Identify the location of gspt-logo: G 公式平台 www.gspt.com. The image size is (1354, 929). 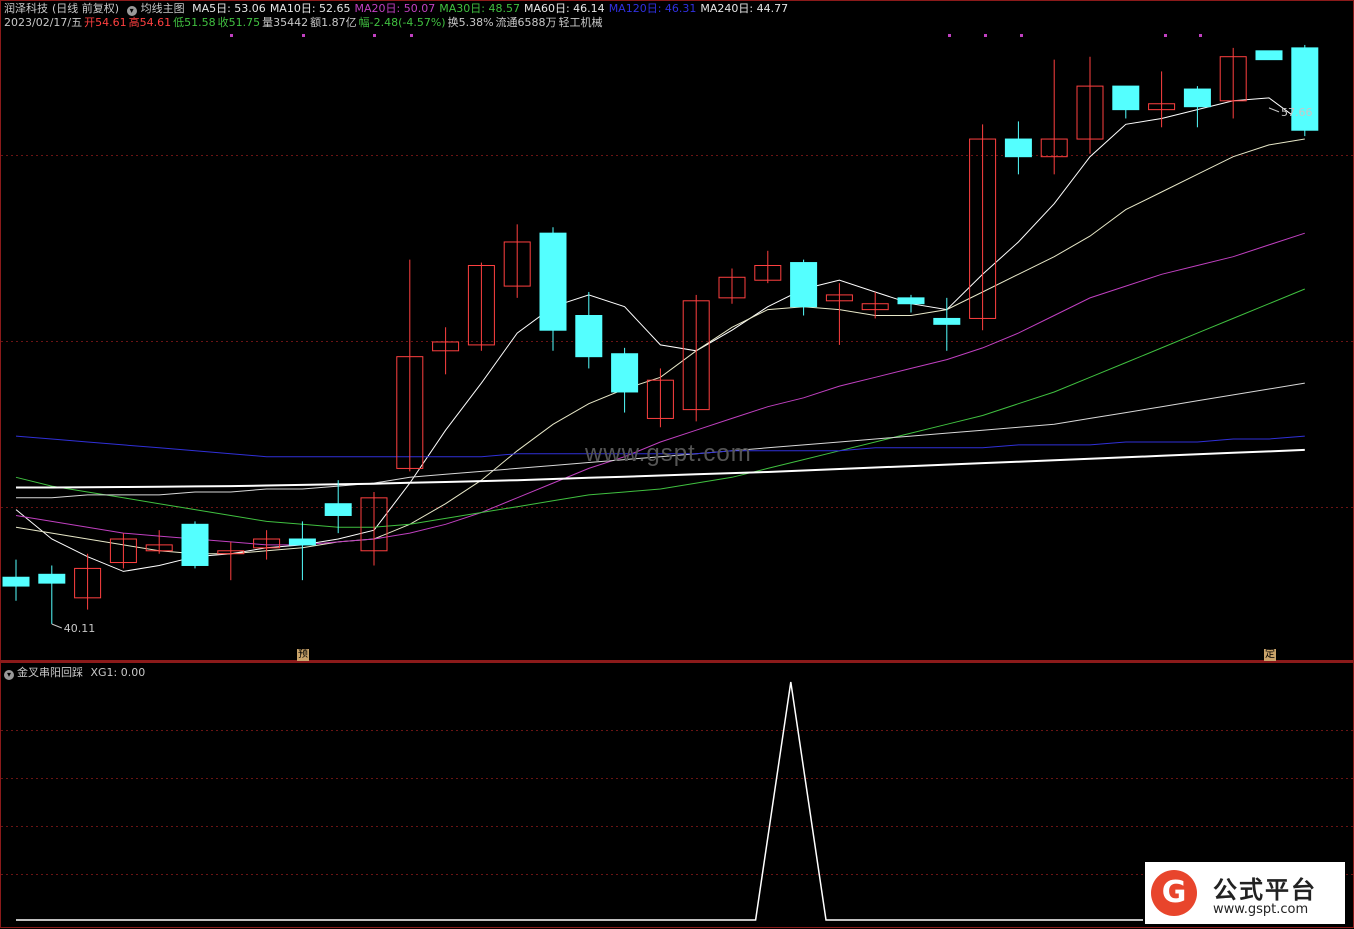
(1245, 893).